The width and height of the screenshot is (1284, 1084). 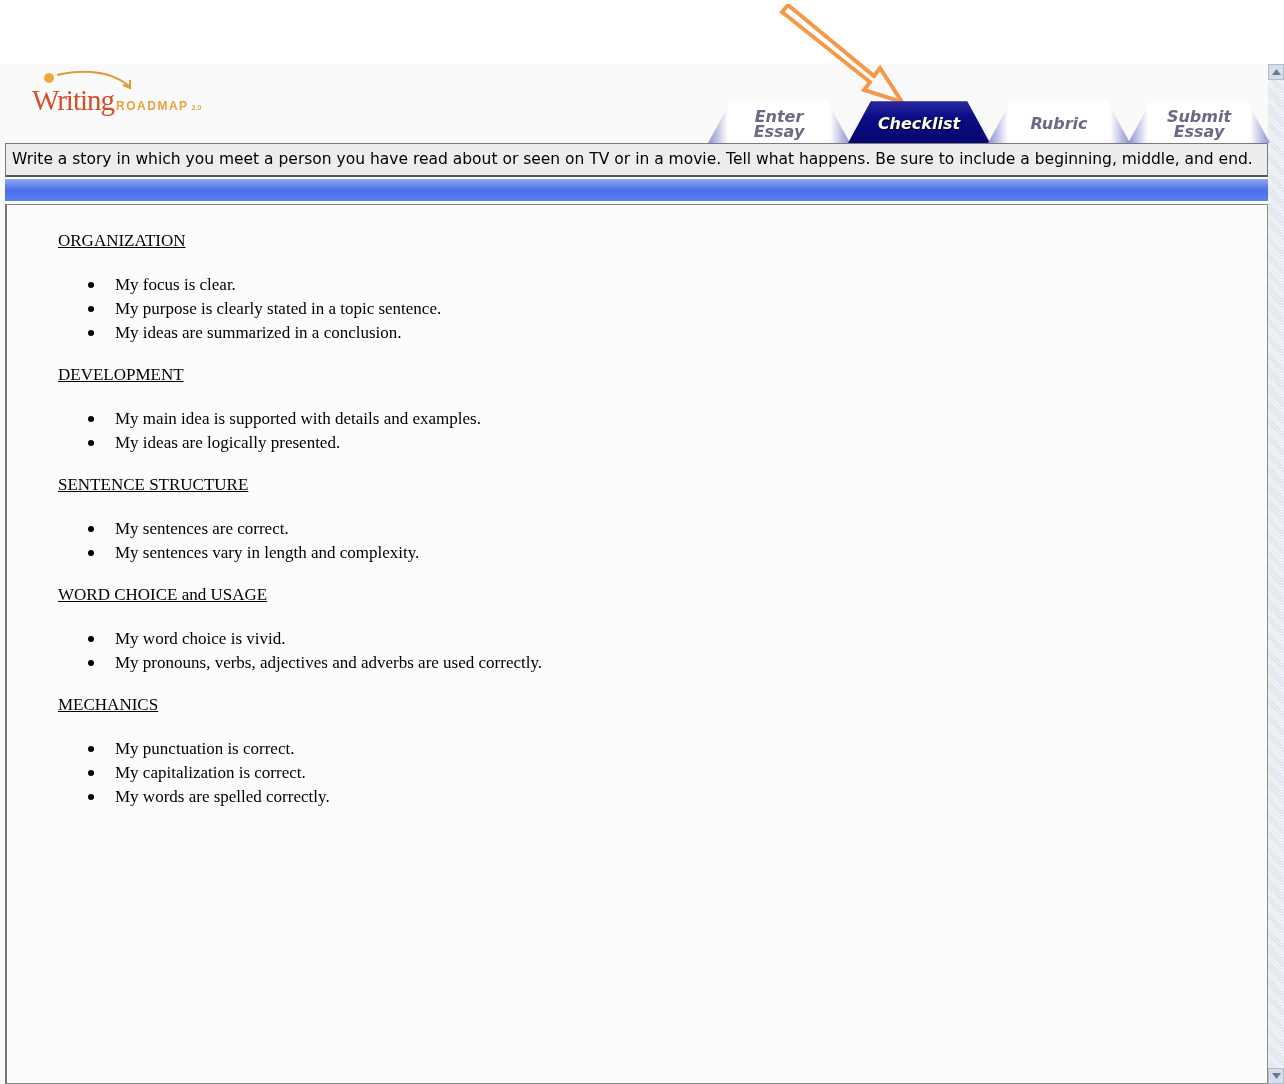 I want to click on checklist-item: My capitalization is correct., so click(x=210, y=773).